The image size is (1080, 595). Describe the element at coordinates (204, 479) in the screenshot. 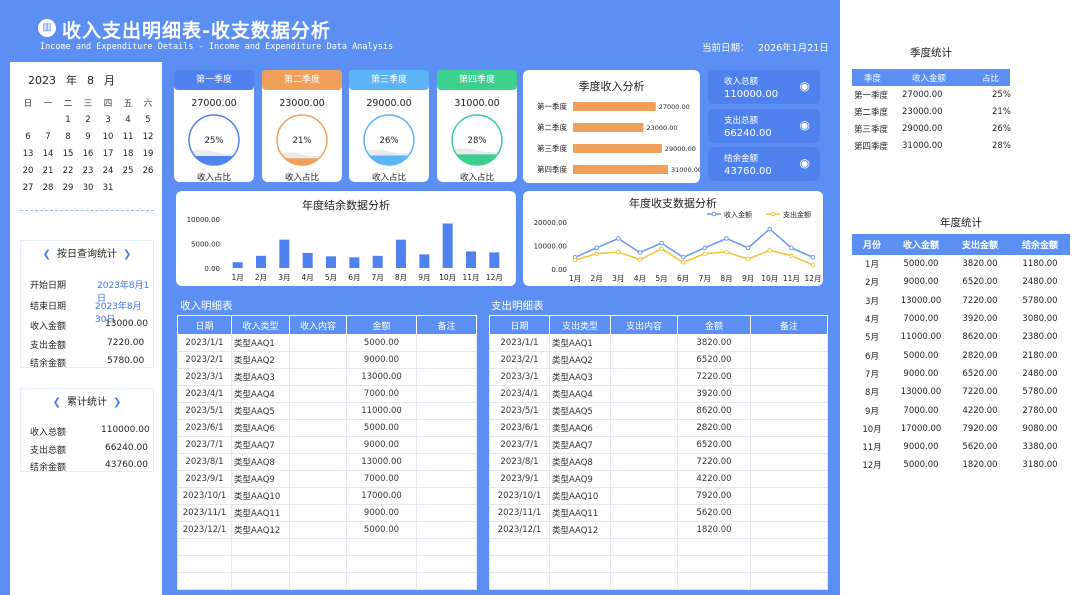

I see `table-cell: 2023/9/1` at that location.